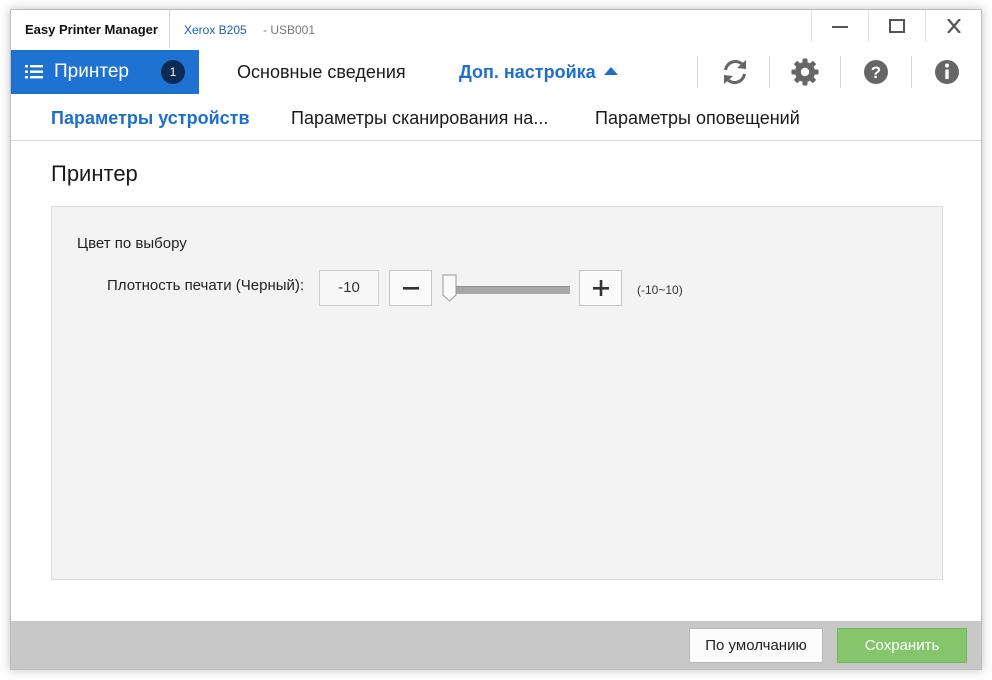  Describe the element at coordinates (91, 29) in the screenshot. I see `app-title: Easy Printer Manager` at that location.